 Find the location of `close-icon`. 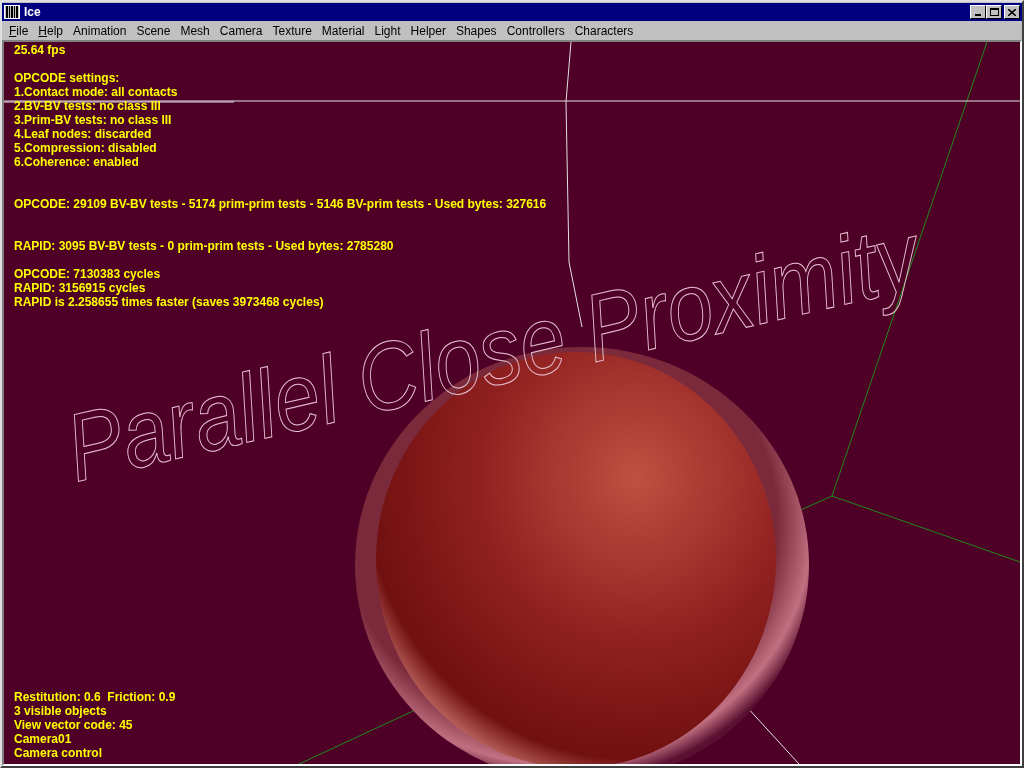

close-icon is located at coordinates (1012, 12).